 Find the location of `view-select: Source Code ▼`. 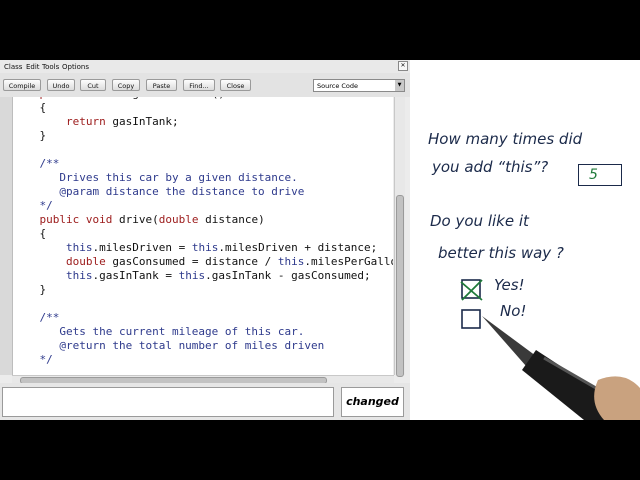

view-select: Source Code ▼ is located at coordinates (359, 85).